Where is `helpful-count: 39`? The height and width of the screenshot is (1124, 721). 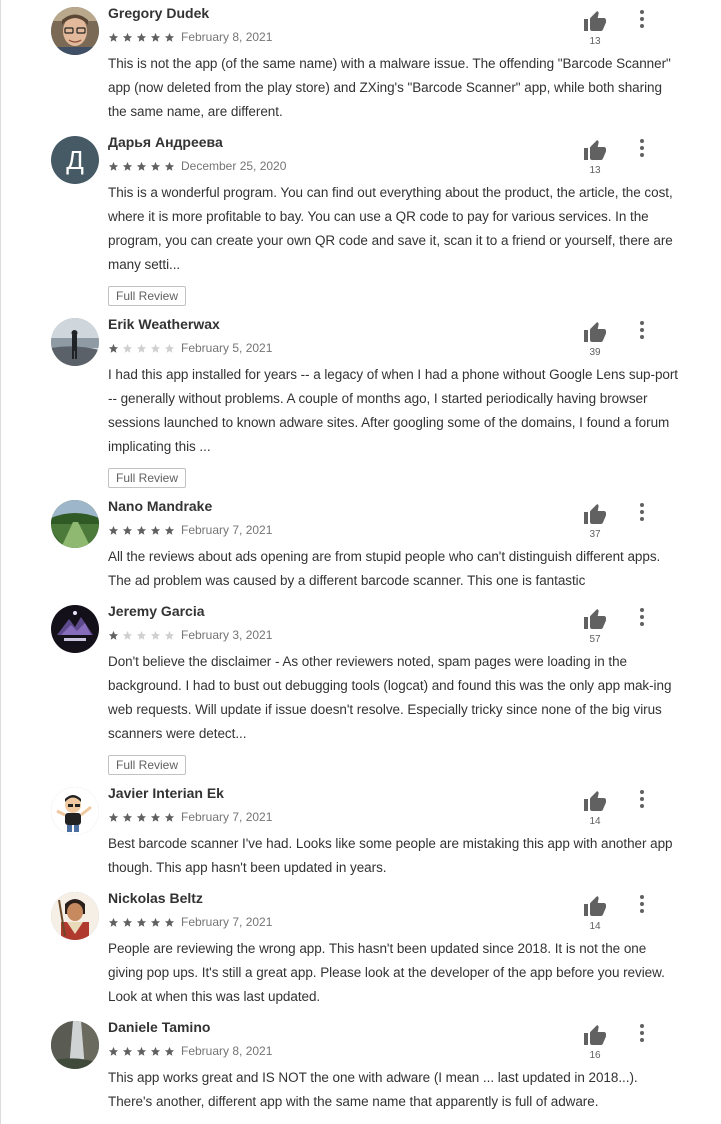
helpful-count: 39 is located at coordinates (595, 352).